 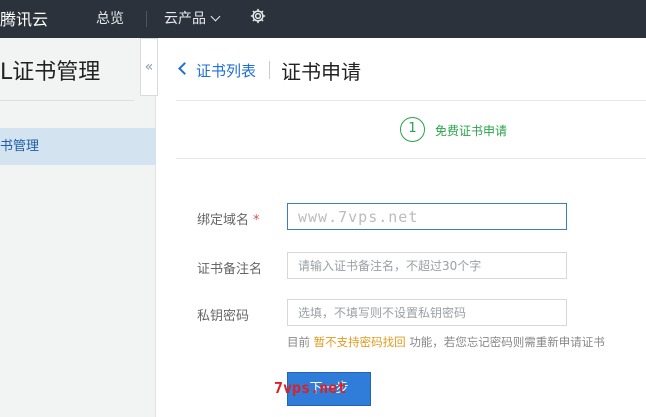 What do you see at coordinates (24, 18) in the screenshot?
I see `brand-logo: 腾讯云` at bounding box center [24, 18].